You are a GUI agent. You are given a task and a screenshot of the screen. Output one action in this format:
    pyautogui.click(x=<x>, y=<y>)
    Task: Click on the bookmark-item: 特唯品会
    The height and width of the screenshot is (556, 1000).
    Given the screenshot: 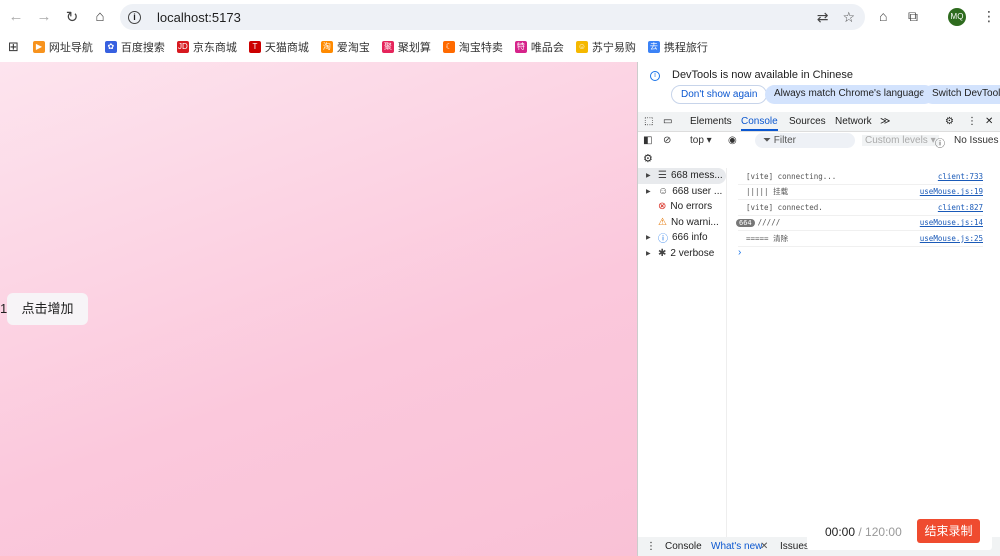 What is the action you would take?
    pyautogui.click(x=539, y=47)
    